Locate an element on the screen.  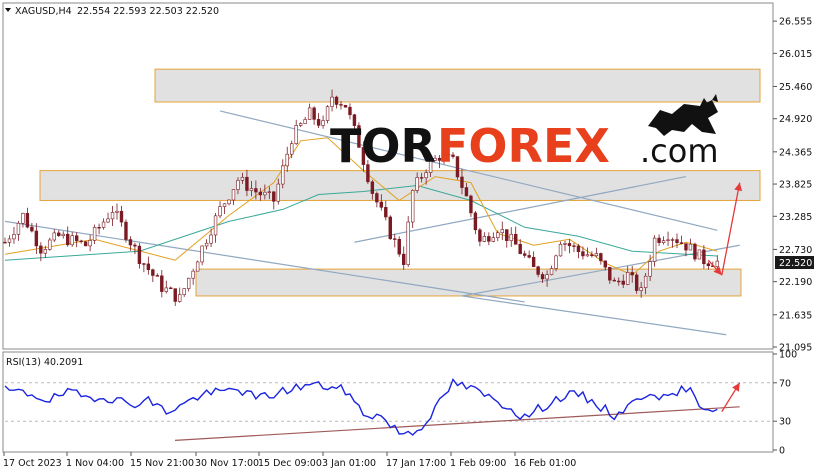
rsi-axis: 100 70 30 0 is located at coordinates (785, 403).